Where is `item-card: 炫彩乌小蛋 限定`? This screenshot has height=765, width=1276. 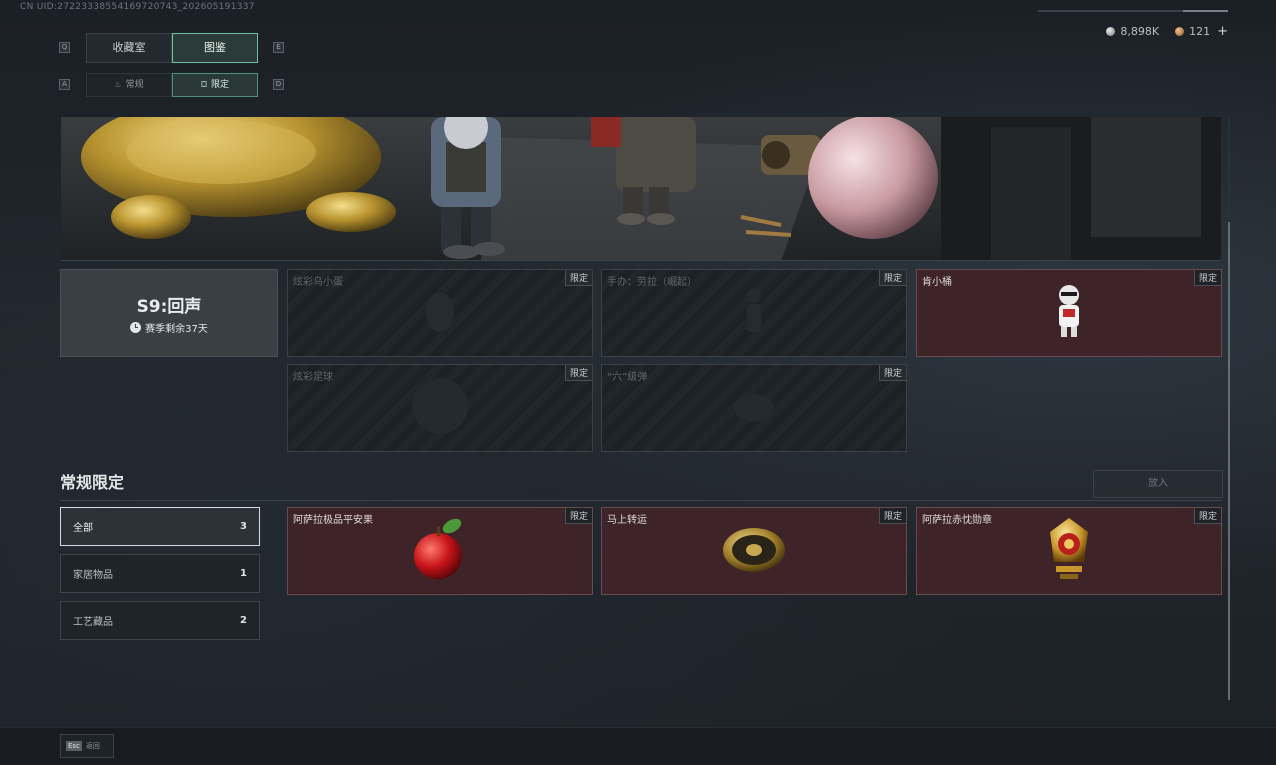
item-card: 炫彩乌小蛋 限定 is located at coordinates (440, 313).